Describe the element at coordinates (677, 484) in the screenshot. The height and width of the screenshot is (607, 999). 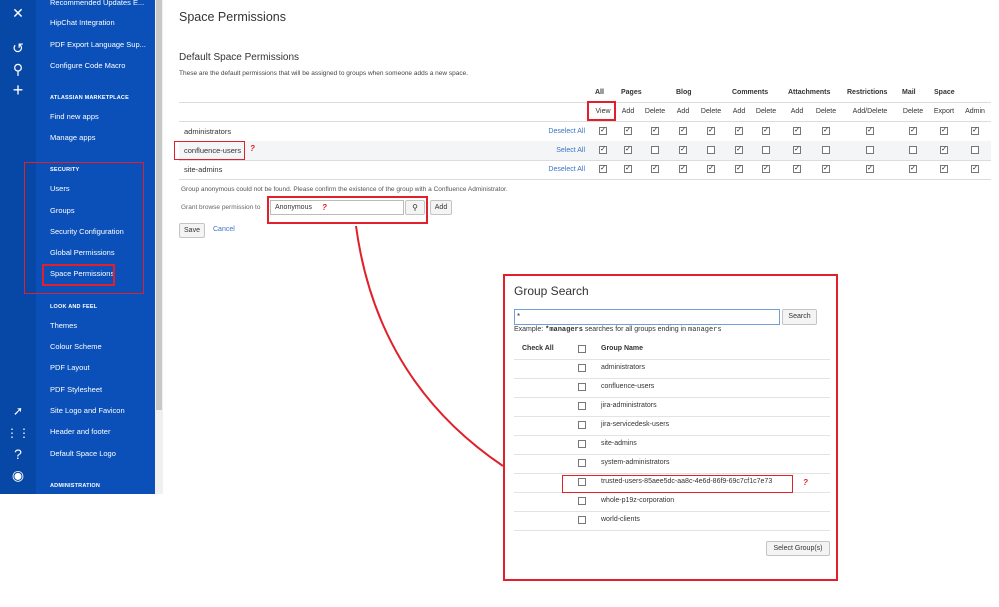
I see `trusted-users-highlight` at that location.